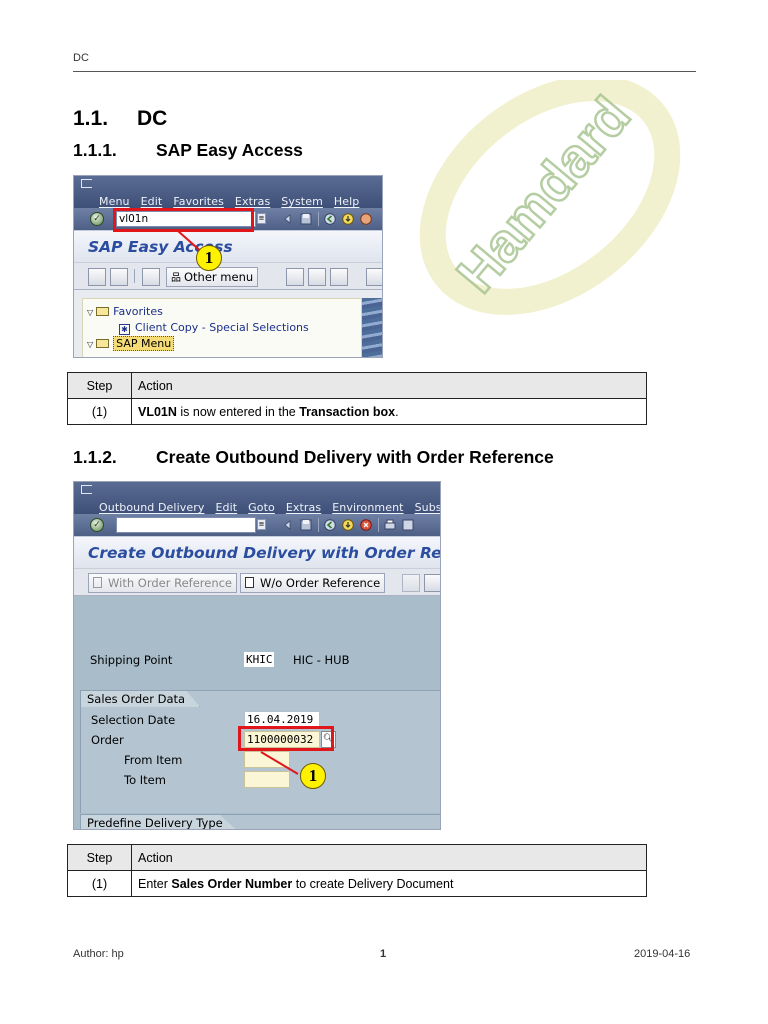 The height and width of the screenshot is (1024, 768). What do you see at coordinates (286, 738) in the screenshot?
I see `highlight-order-field` at bounding box center [286, 738].